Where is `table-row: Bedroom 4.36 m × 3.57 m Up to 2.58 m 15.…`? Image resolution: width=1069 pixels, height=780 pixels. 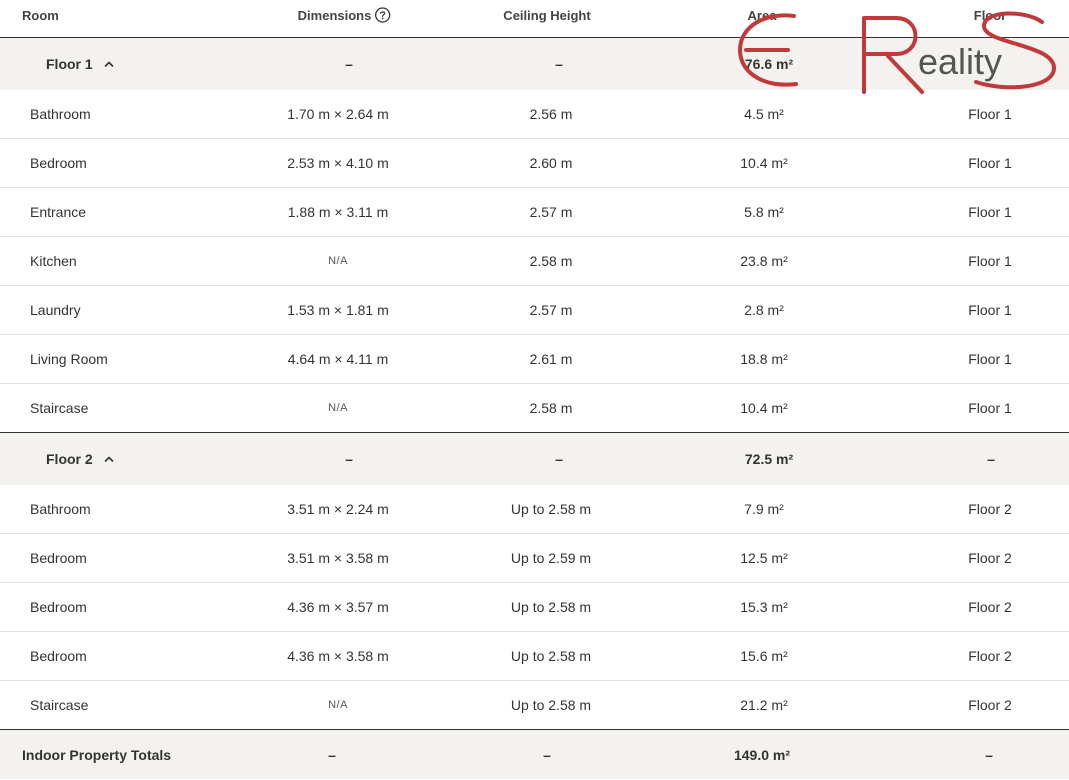
table-row: Bedroom 4.36 m × 3.57 m Up to 2.58 m 15.… is located at coordinates (534, 607).